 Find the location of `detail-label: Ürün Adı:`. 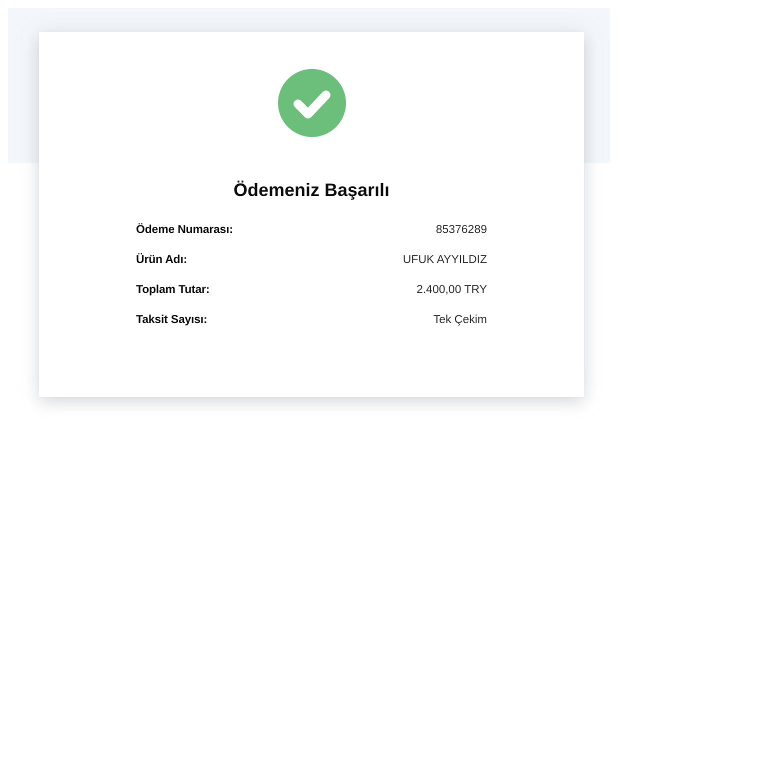

detail-label: Ürün Adı: is located at coordinates (162, 260).